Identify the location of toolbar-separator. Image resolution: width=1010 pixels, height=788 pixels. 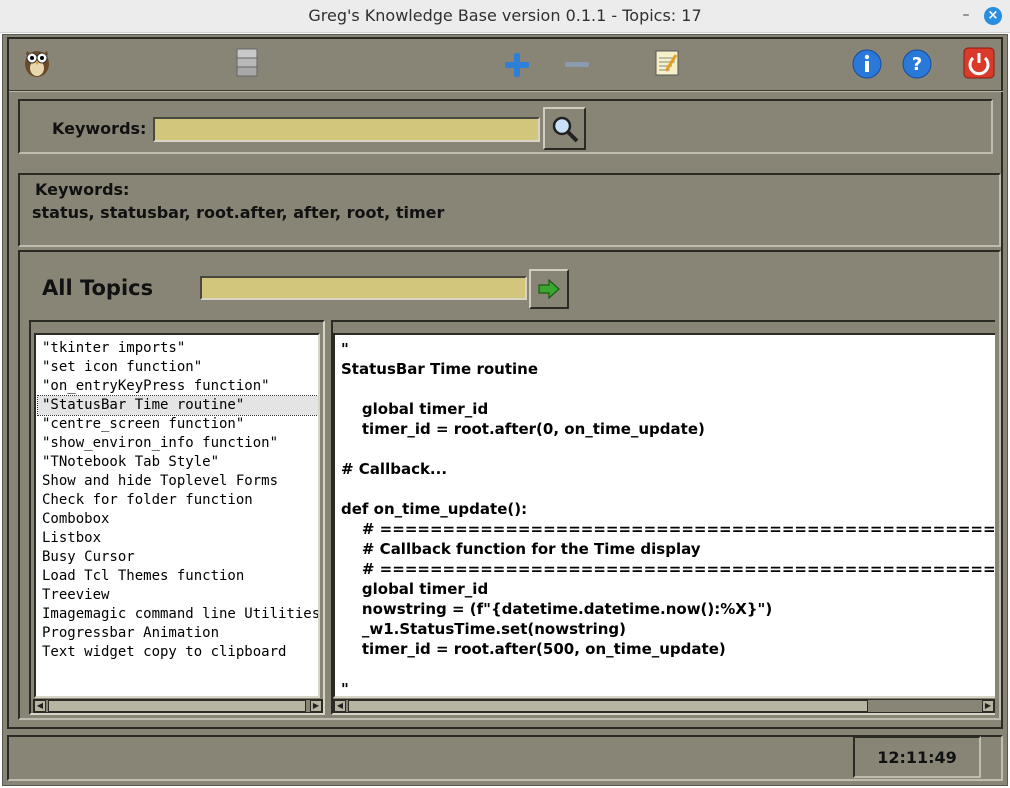
(506, 91).